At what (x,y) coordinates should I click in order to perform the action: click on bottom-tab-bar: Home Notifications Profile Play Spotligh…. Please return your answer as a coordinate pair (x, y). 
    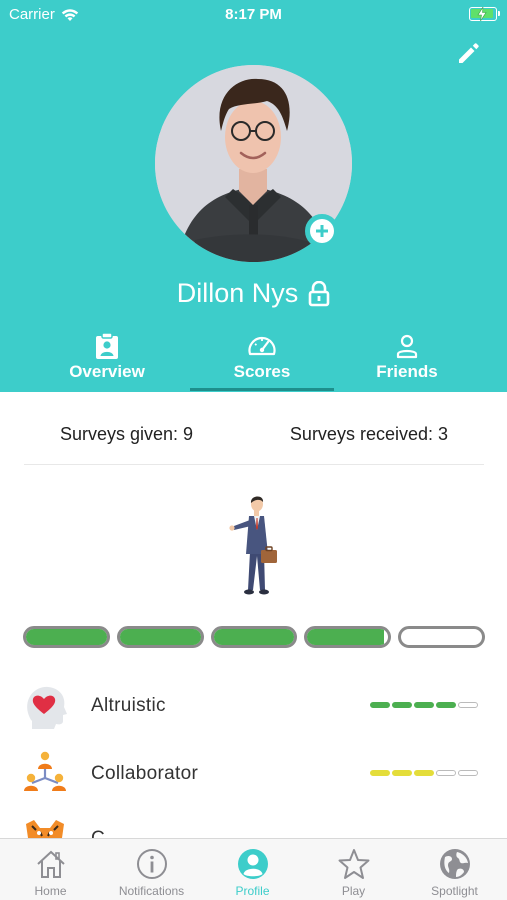
    Looking at the image, I should click on (253, 869).